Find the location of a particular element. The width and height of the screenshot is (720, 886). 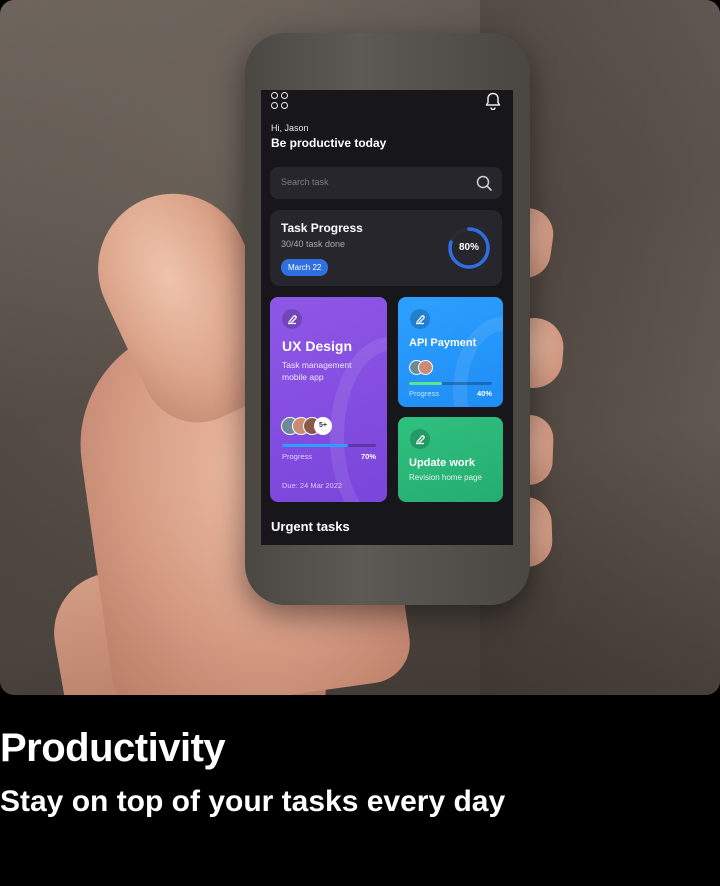

search-icon is located at coordinates (484, 183).